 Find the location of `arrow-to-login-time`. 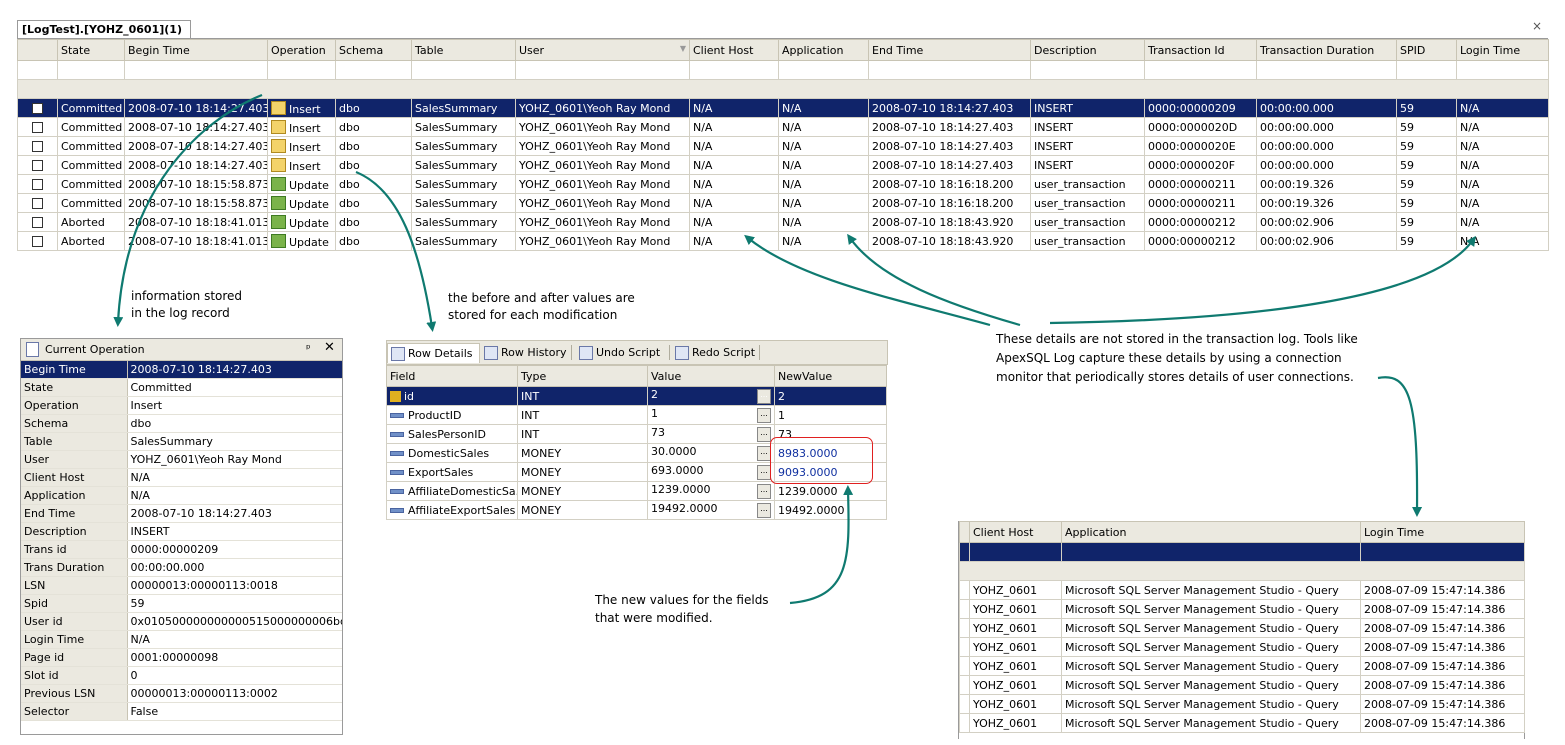

arrow-to-login-time is located at coordinates (1262, 280).